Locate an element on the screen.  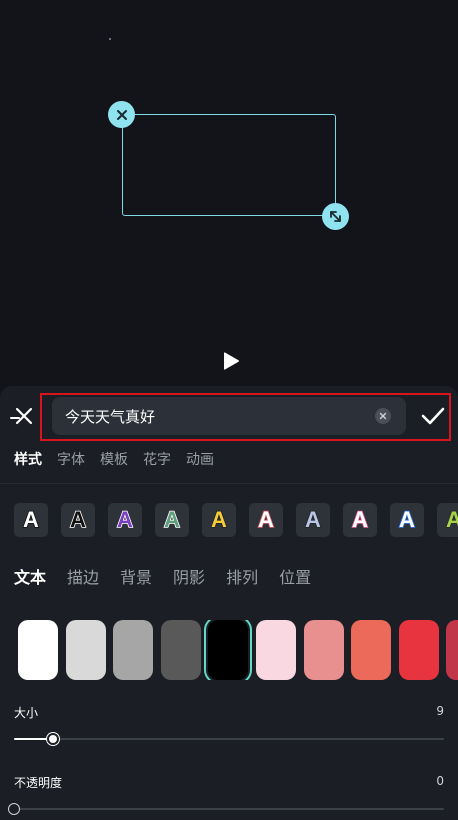
opacity-label: 不透明度 is located at coordinates (38, 783).